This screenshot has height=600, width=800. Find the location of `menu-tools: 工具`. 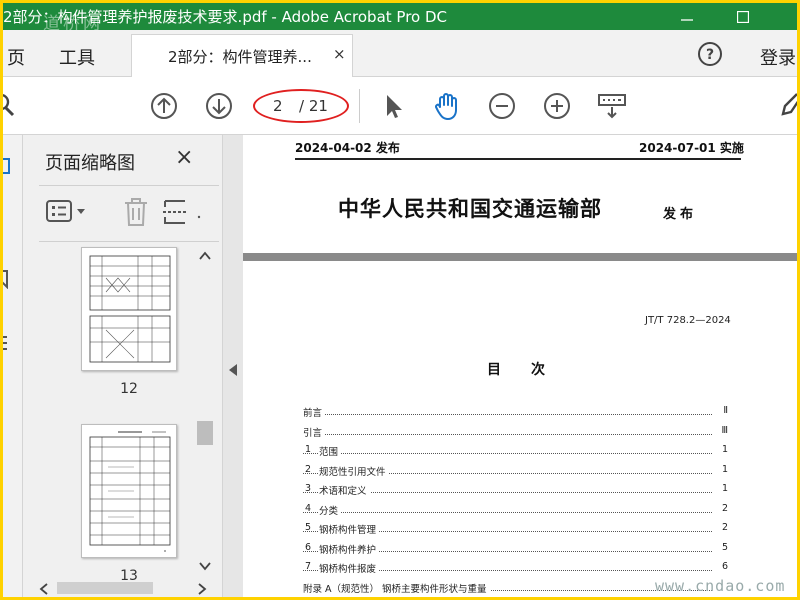

menu-tools: 工具 is located at coordinates (77, 57).